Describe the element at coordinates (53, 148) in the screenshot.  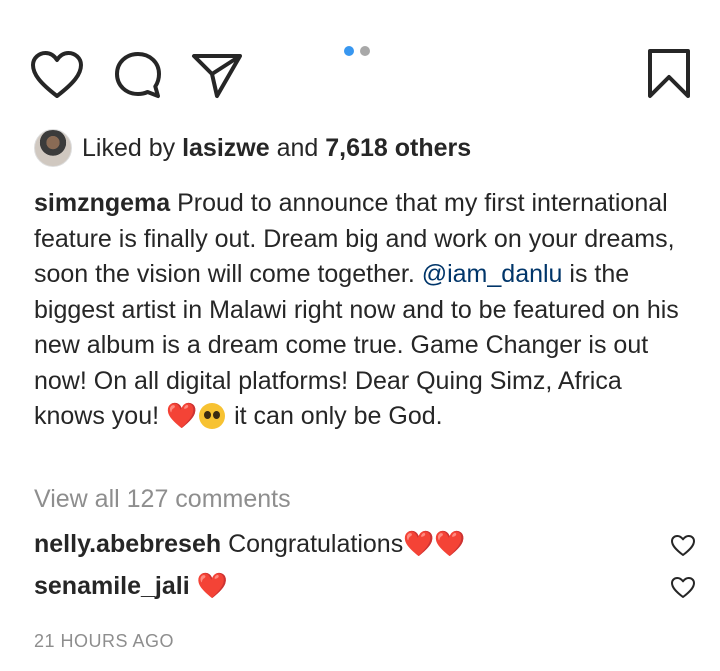
I see `avatar` at that location.